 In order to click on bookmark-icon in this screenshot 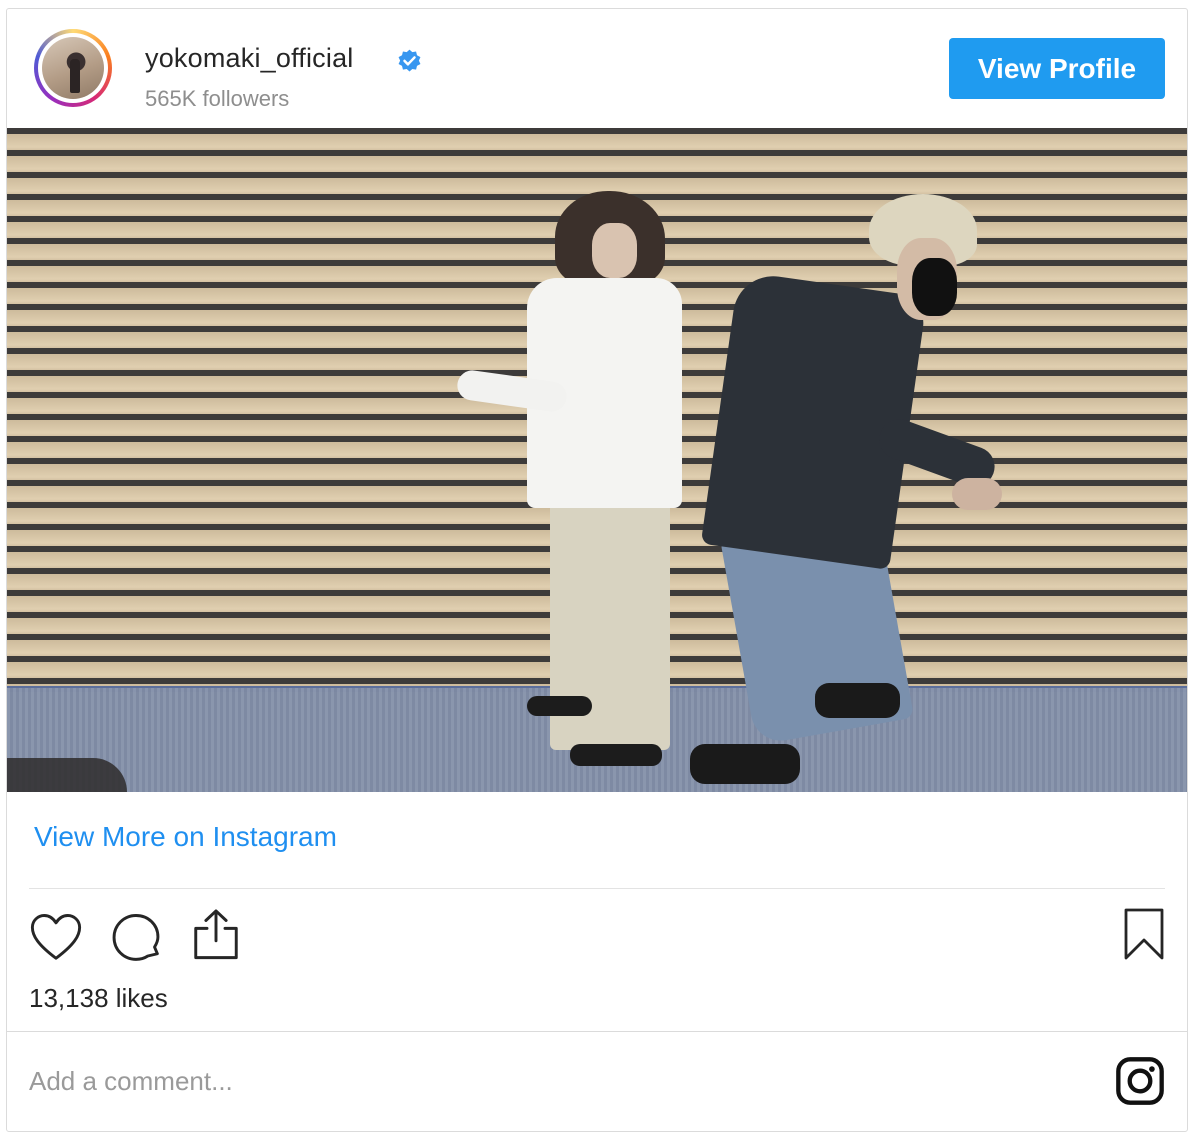, I will do `click(1144, 934)`.